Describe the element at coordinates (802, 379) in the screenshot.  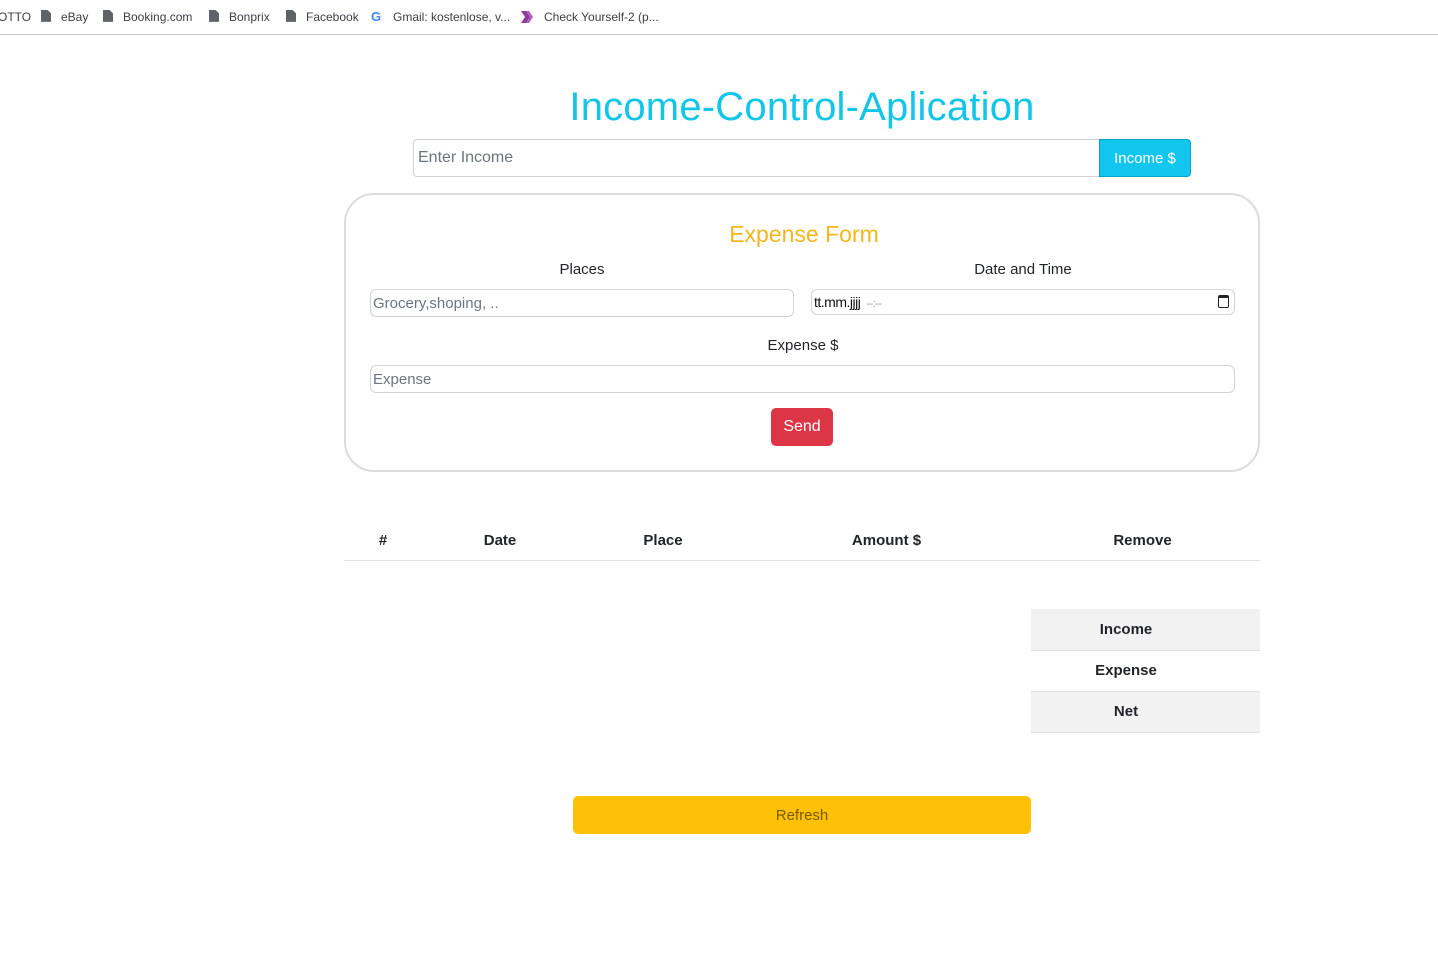
I see `expense-input` at that location.